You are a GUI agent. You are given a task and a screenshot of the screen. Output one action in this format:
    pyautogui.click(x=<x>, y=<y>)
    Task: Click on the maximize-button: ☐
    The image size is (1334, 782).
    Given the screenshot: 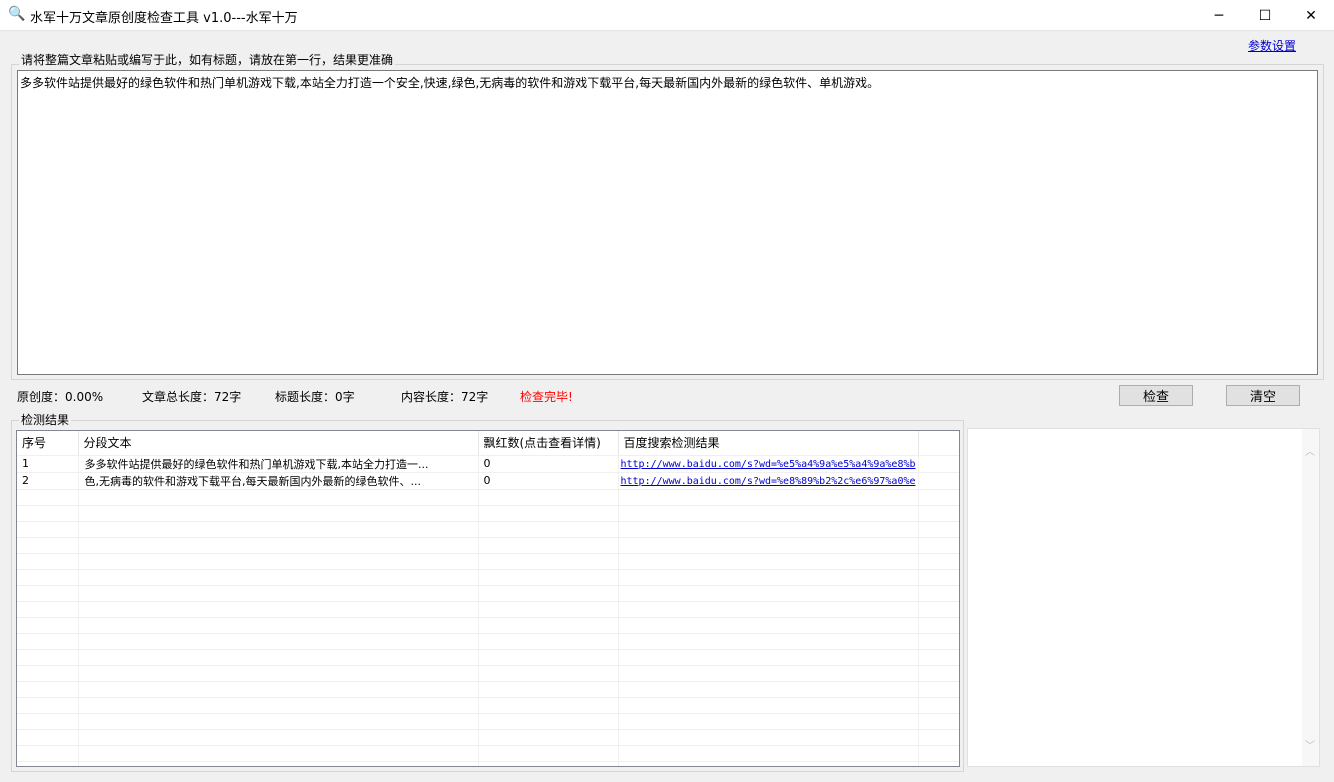 What is the action you would take?
    pyautogui.click(x=1265, y=15)
    